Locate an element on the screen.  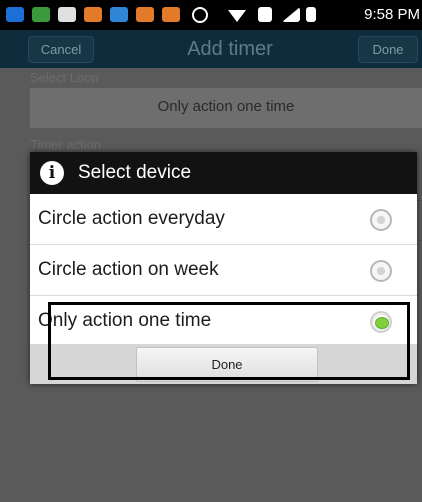
data-icon is located at coordinates (265, 14).